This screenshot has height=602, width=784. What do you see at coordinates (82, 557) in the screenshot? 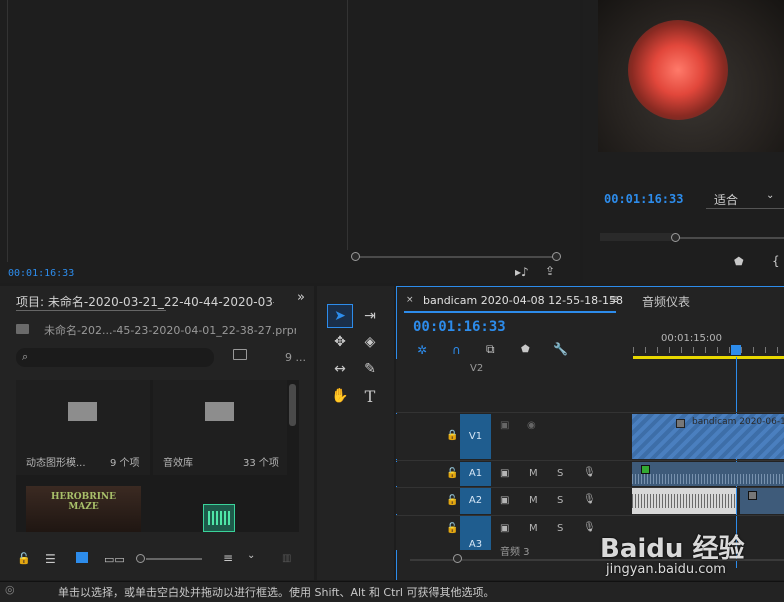
I see `icon-view-icon` at bounding box center [82, 557].